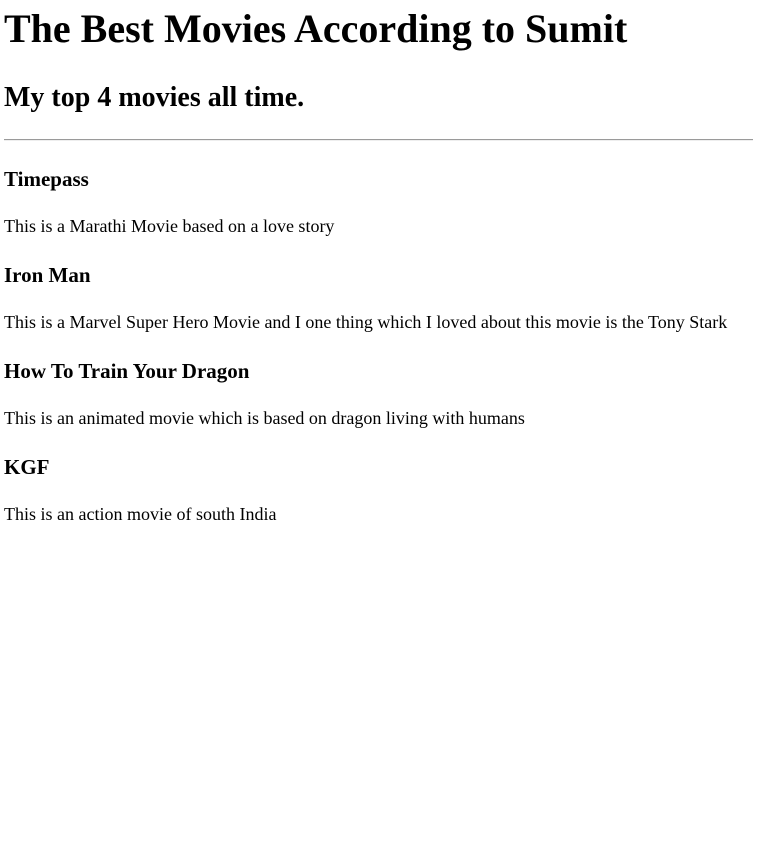  I want to click on movie-title: How To Train Your Dragon, so click(127, 371).